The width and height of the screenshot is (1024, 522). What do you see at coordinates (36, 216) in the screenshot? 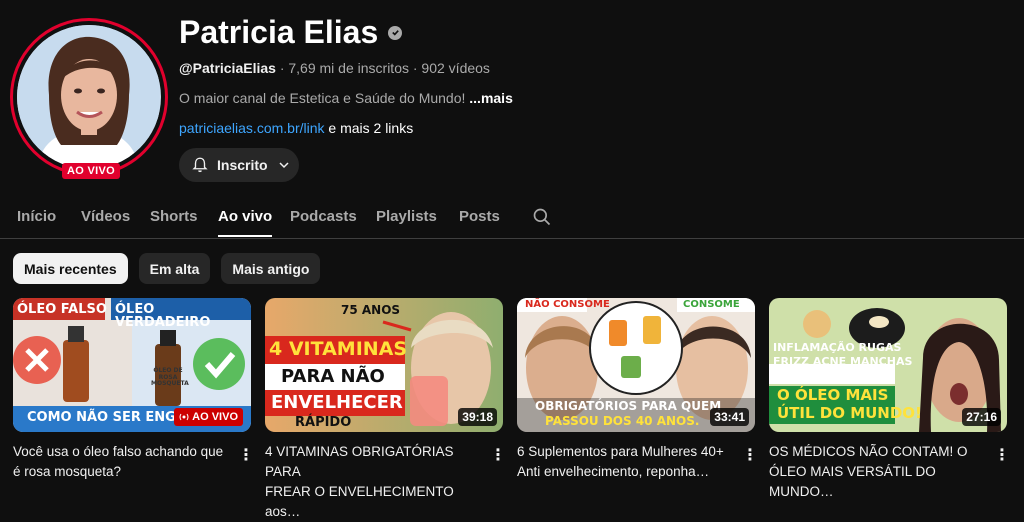
I see `tab-inicio: Início` at bounding box center [36, 216].